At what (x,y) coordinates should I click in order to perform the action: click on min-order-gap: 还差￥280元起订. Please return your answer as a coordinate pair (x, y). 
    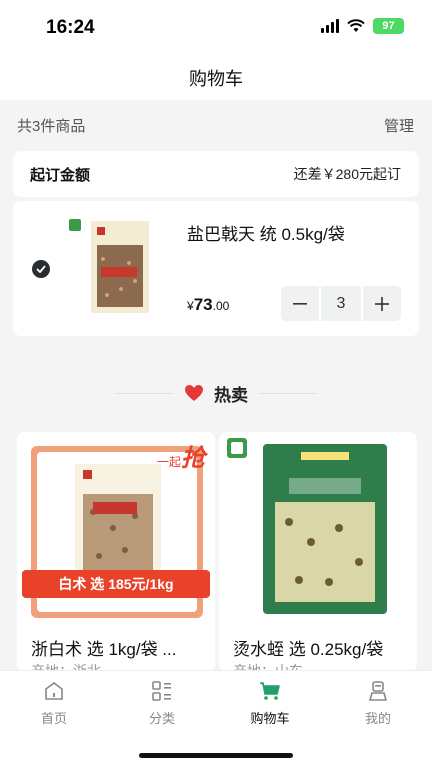
    Looking at the image, I should click on (347, 174).